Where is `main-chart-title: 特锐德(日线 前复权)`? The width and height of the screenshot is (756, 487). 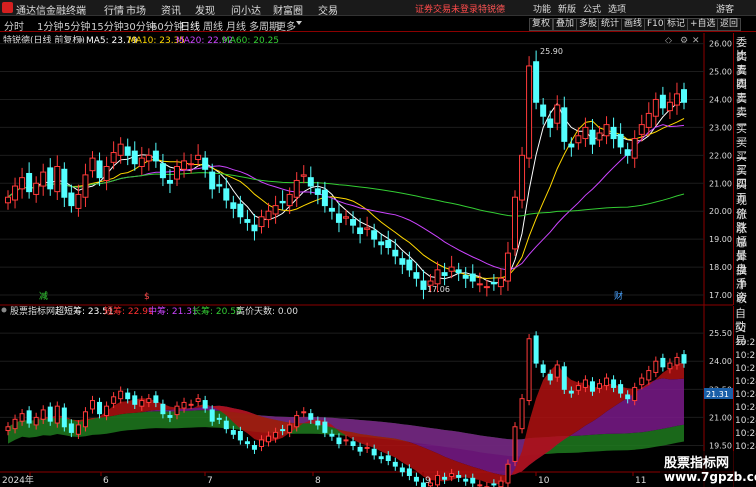
main-chart-title: 特锐德(日线 前复权) is located at coordinates (44, 40).